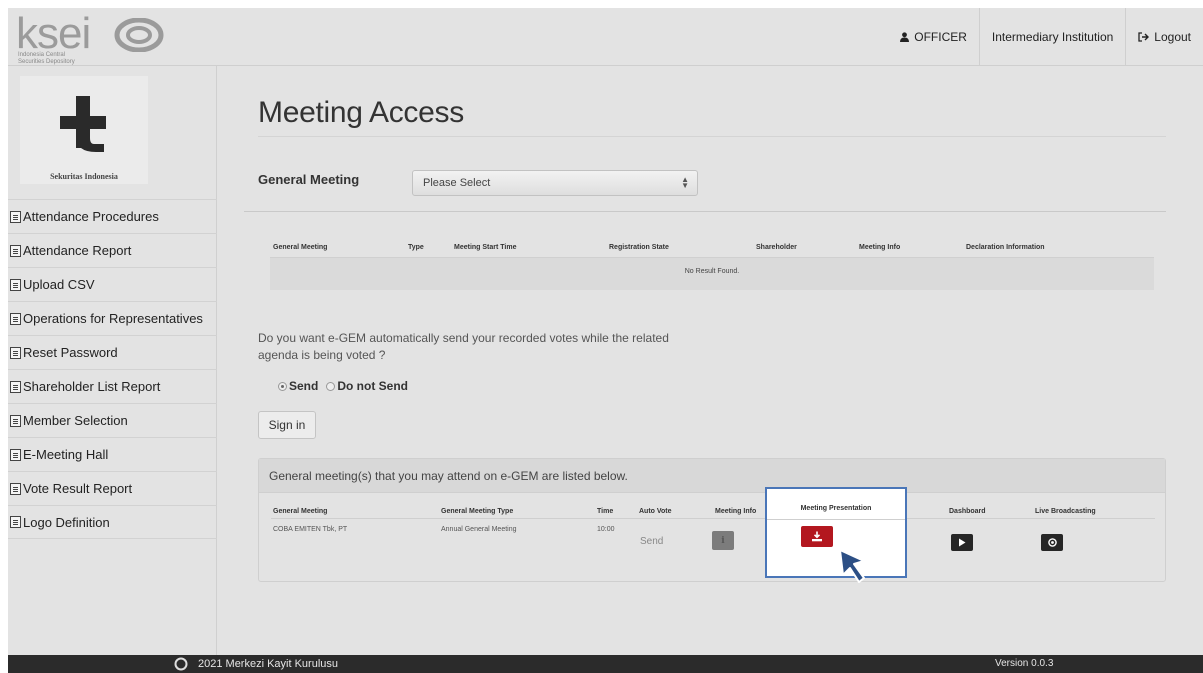  I want to click on meeting-presentation-download-button, so click(817, 536).